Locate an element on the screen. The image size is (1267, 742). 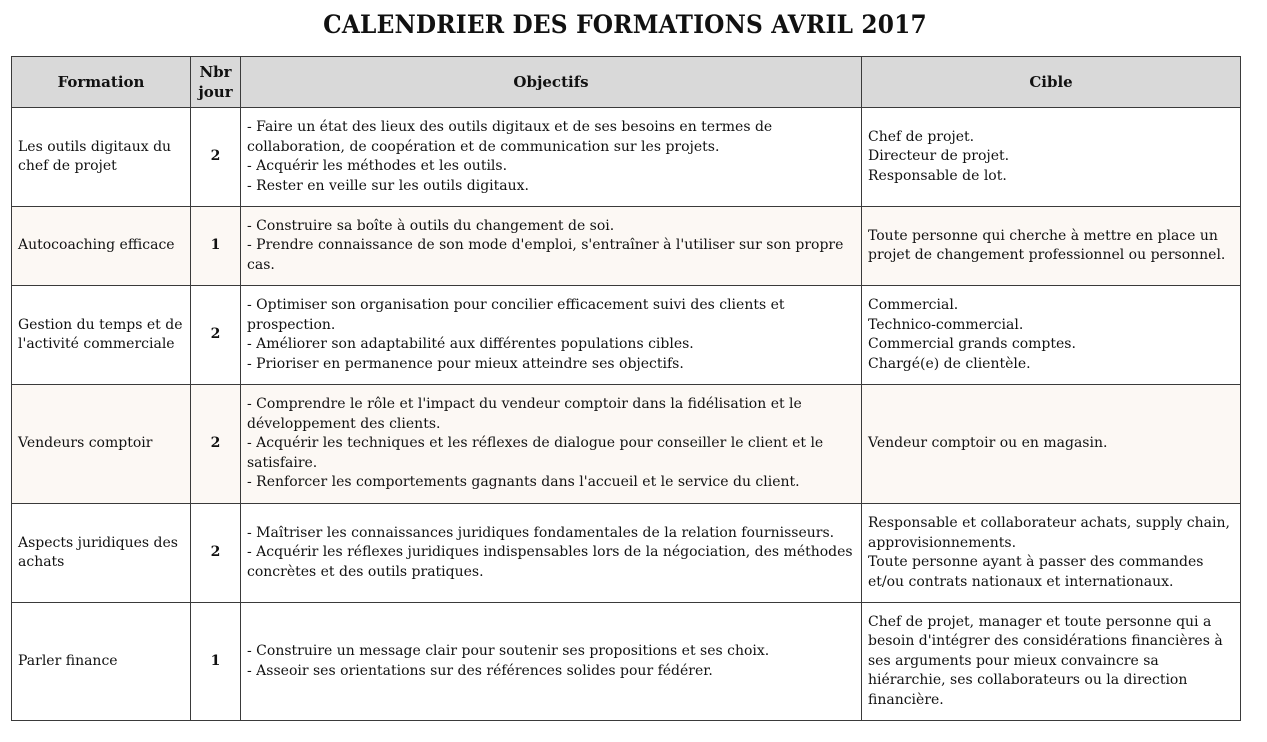
cible-cell: Vendeur comptoir ou en magasin. is located at coordinates (1051, 444).